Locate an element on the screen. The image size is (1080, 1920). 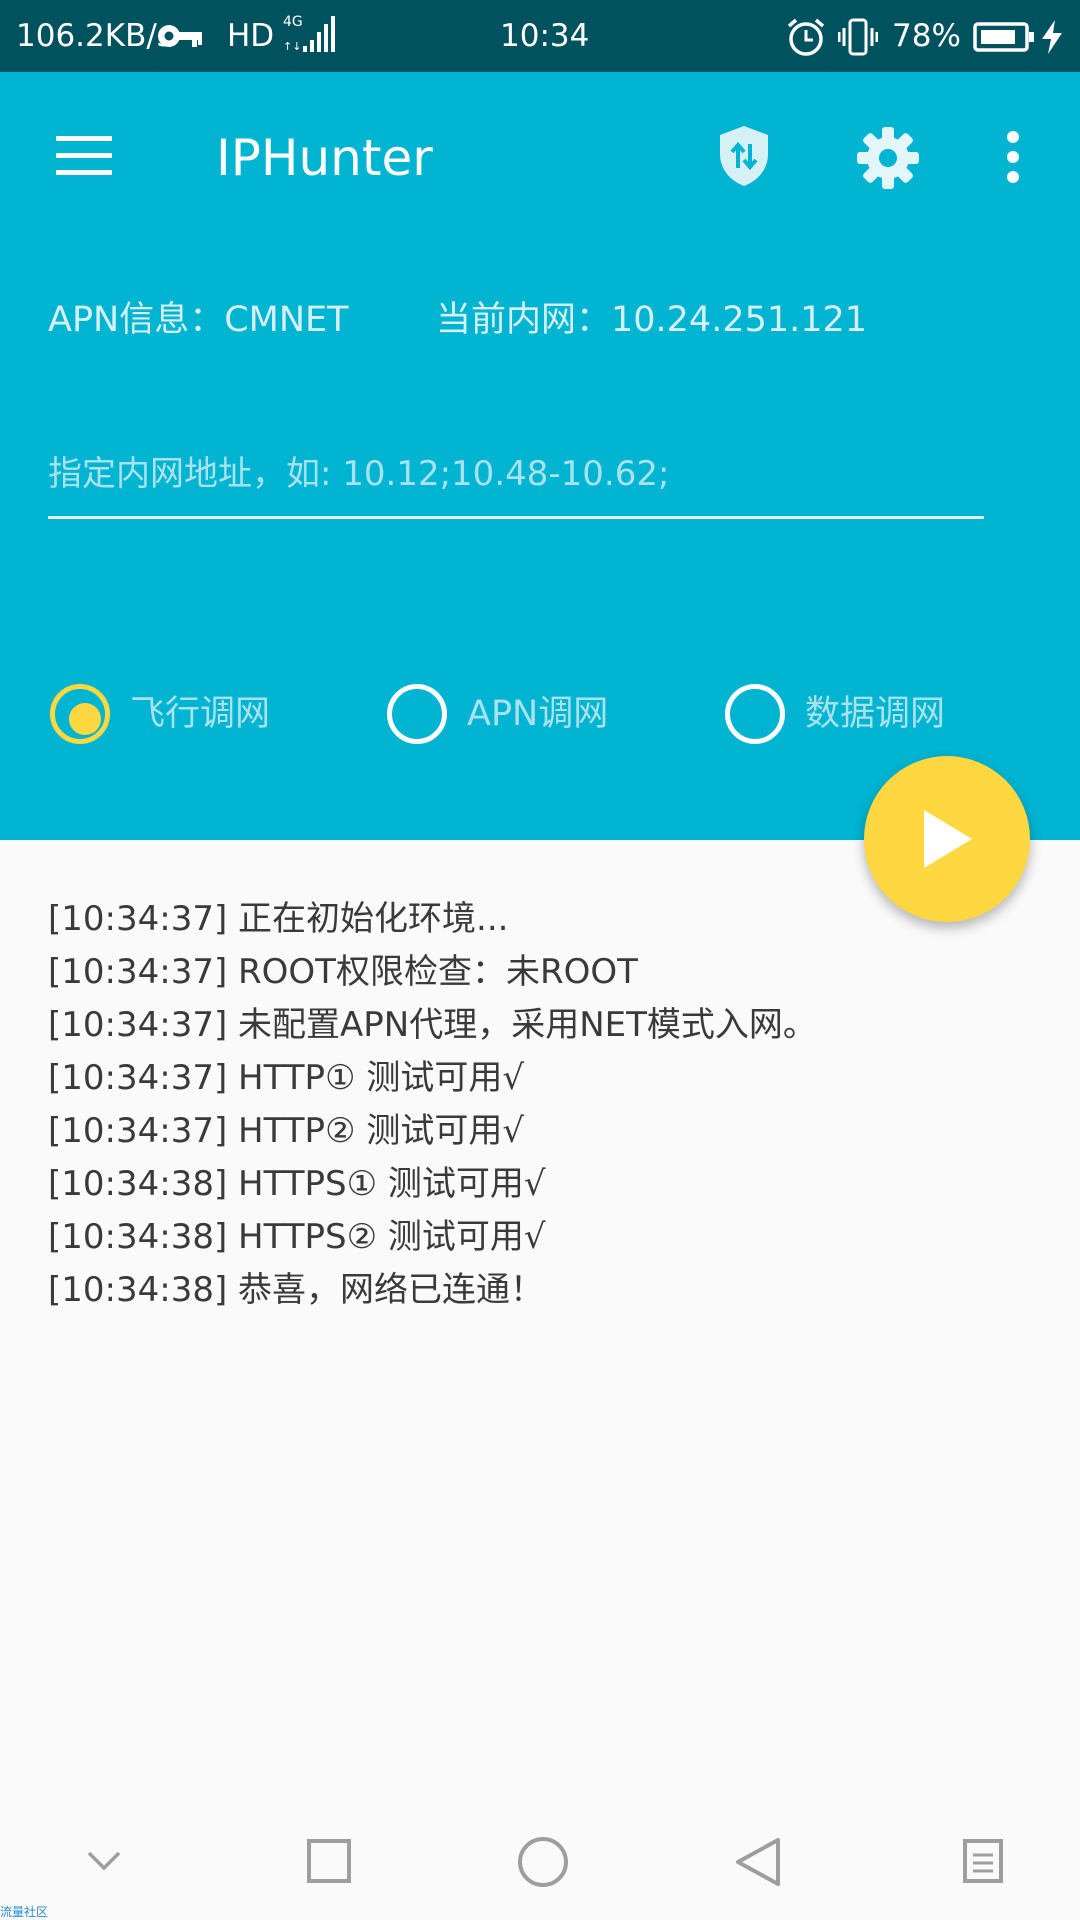
hd-indicator: HD is located at coordinates (251, 36).